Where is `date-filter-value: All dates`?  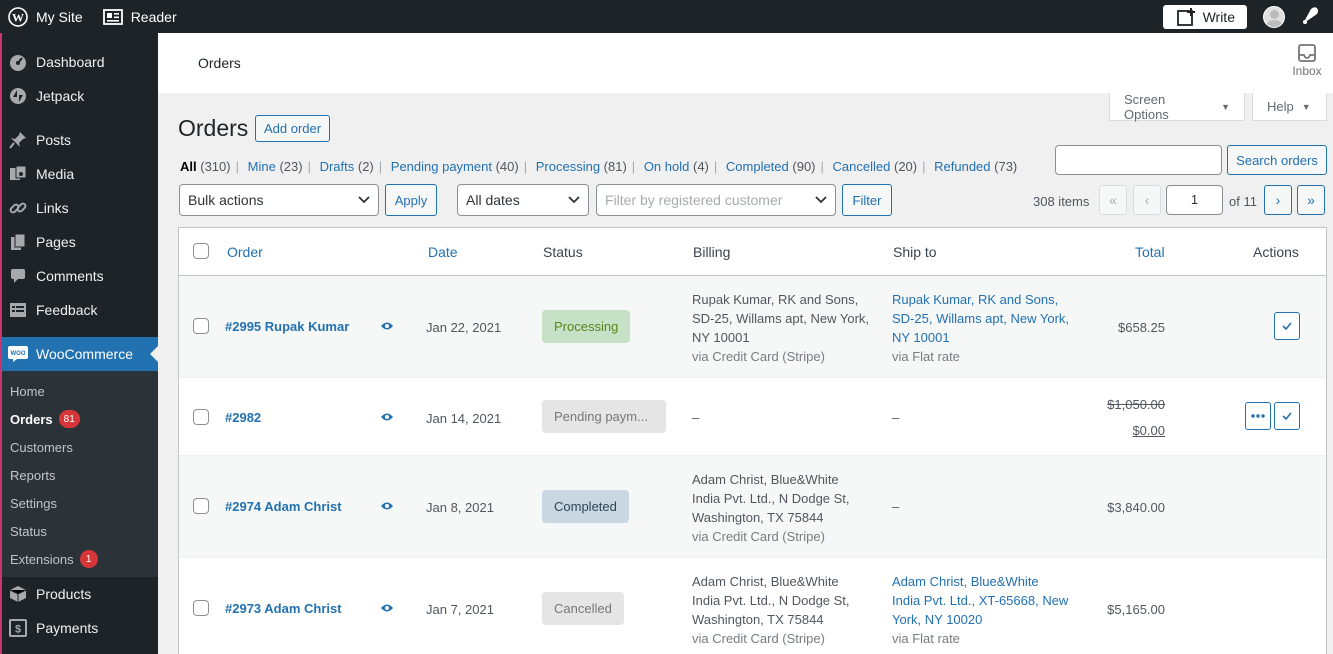 date-filter-value: All dates is located at coordinates (493, 200).